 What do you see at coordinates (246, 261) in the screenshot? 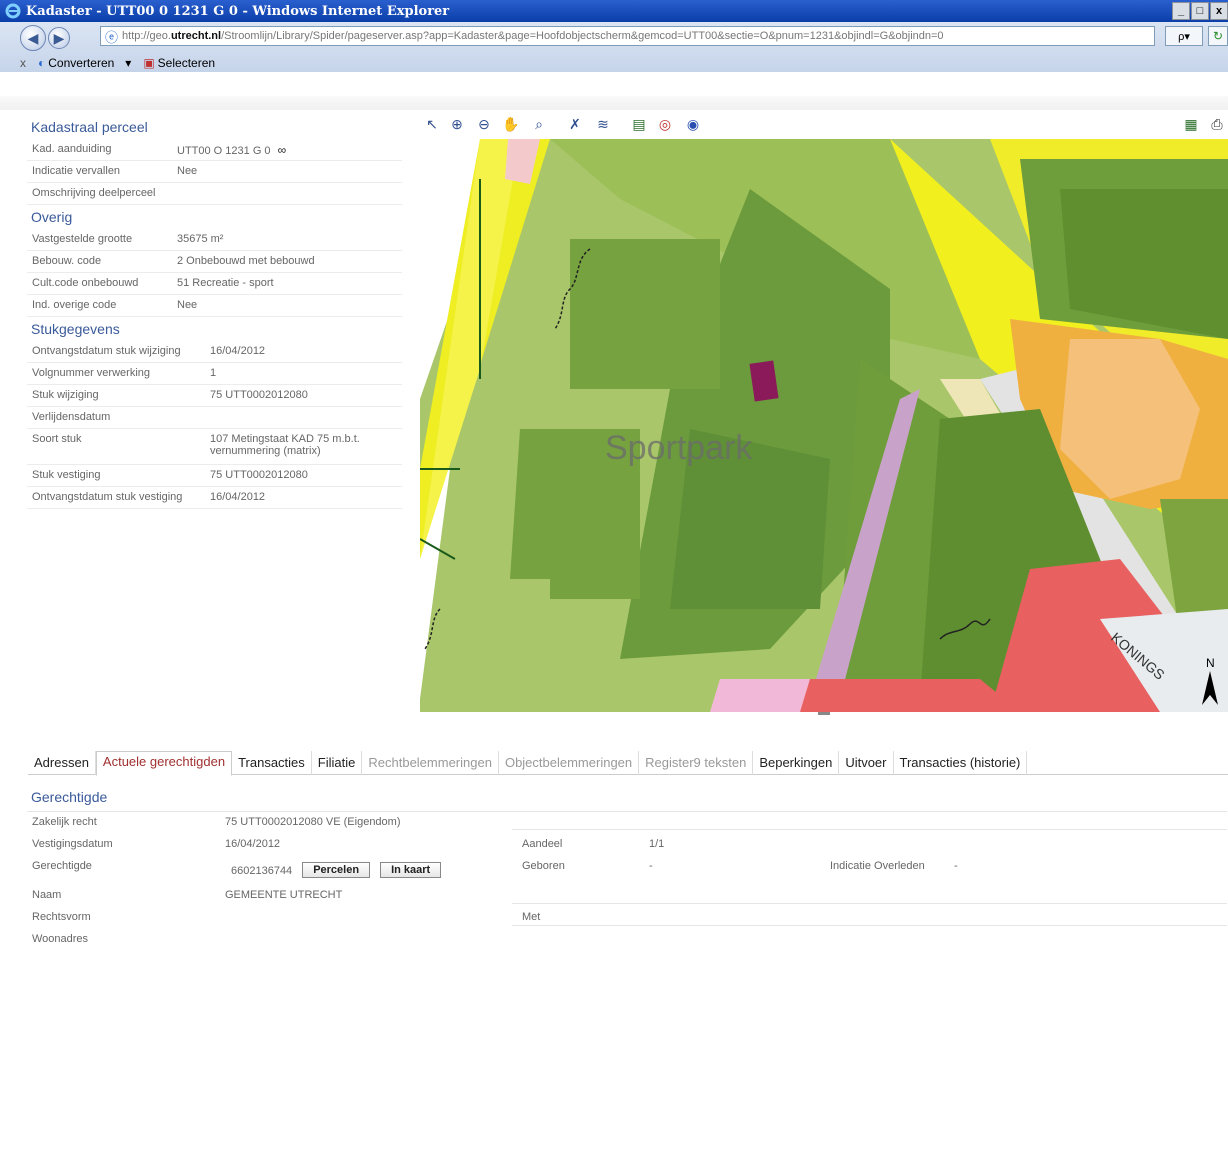
I see `bebouw-code-value: 2 Onbebouwd met bebouwd` at bounding box center [246, 261].